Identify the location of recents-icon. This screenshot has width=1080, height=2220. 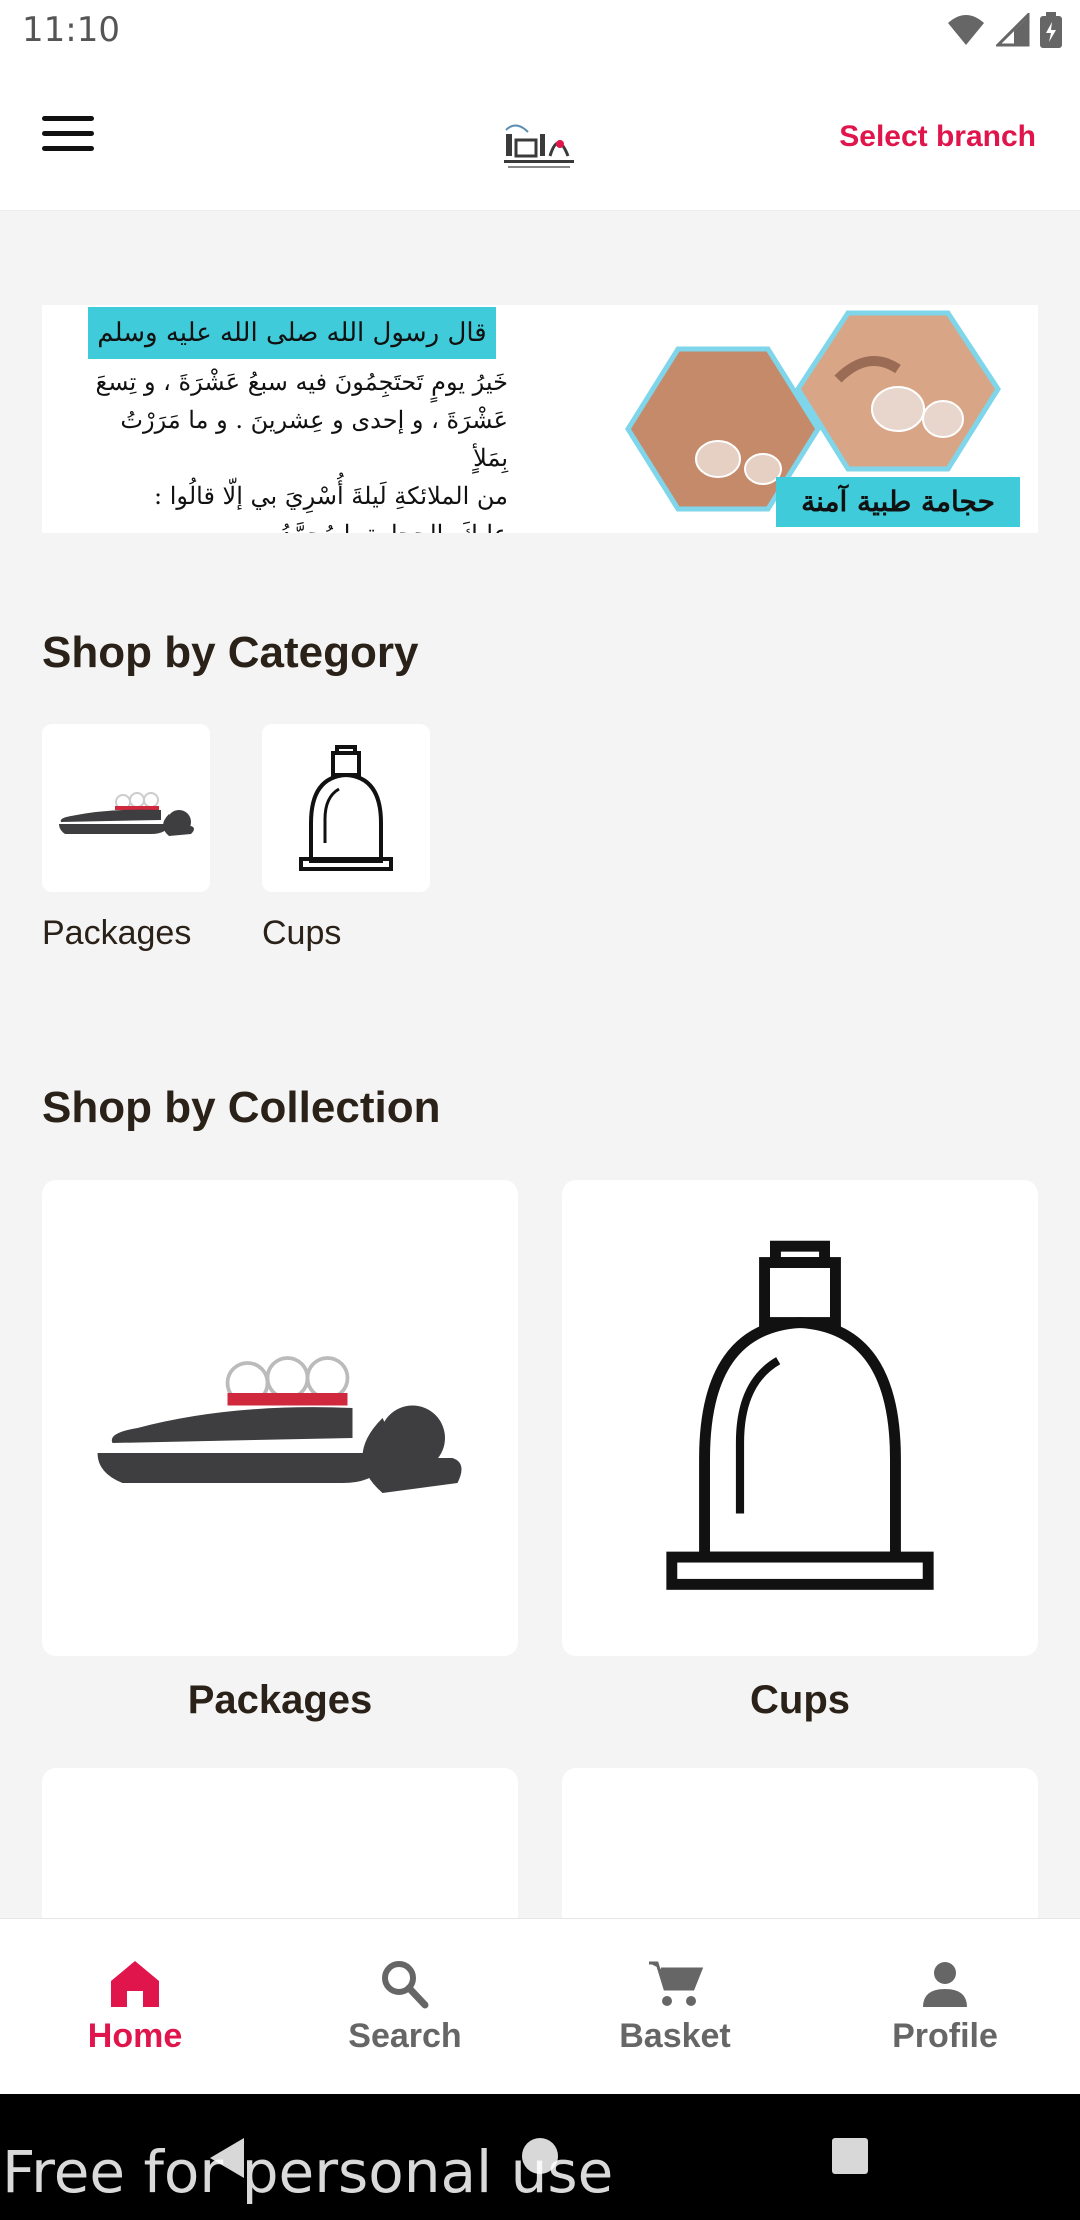
(850, 2156).